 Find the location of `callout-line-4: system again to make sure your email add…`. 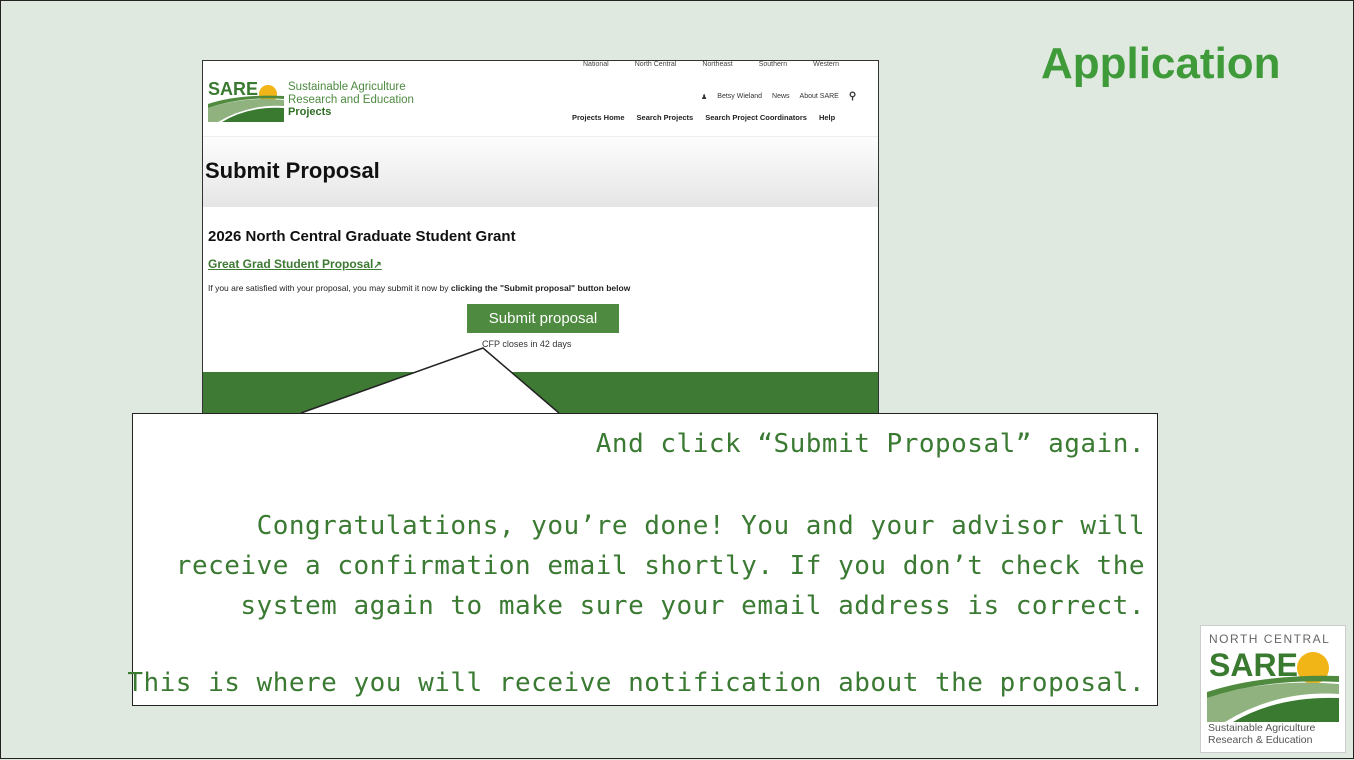

callout-line-4: system again to make sure your email add… is located at coordinates (692, 606).